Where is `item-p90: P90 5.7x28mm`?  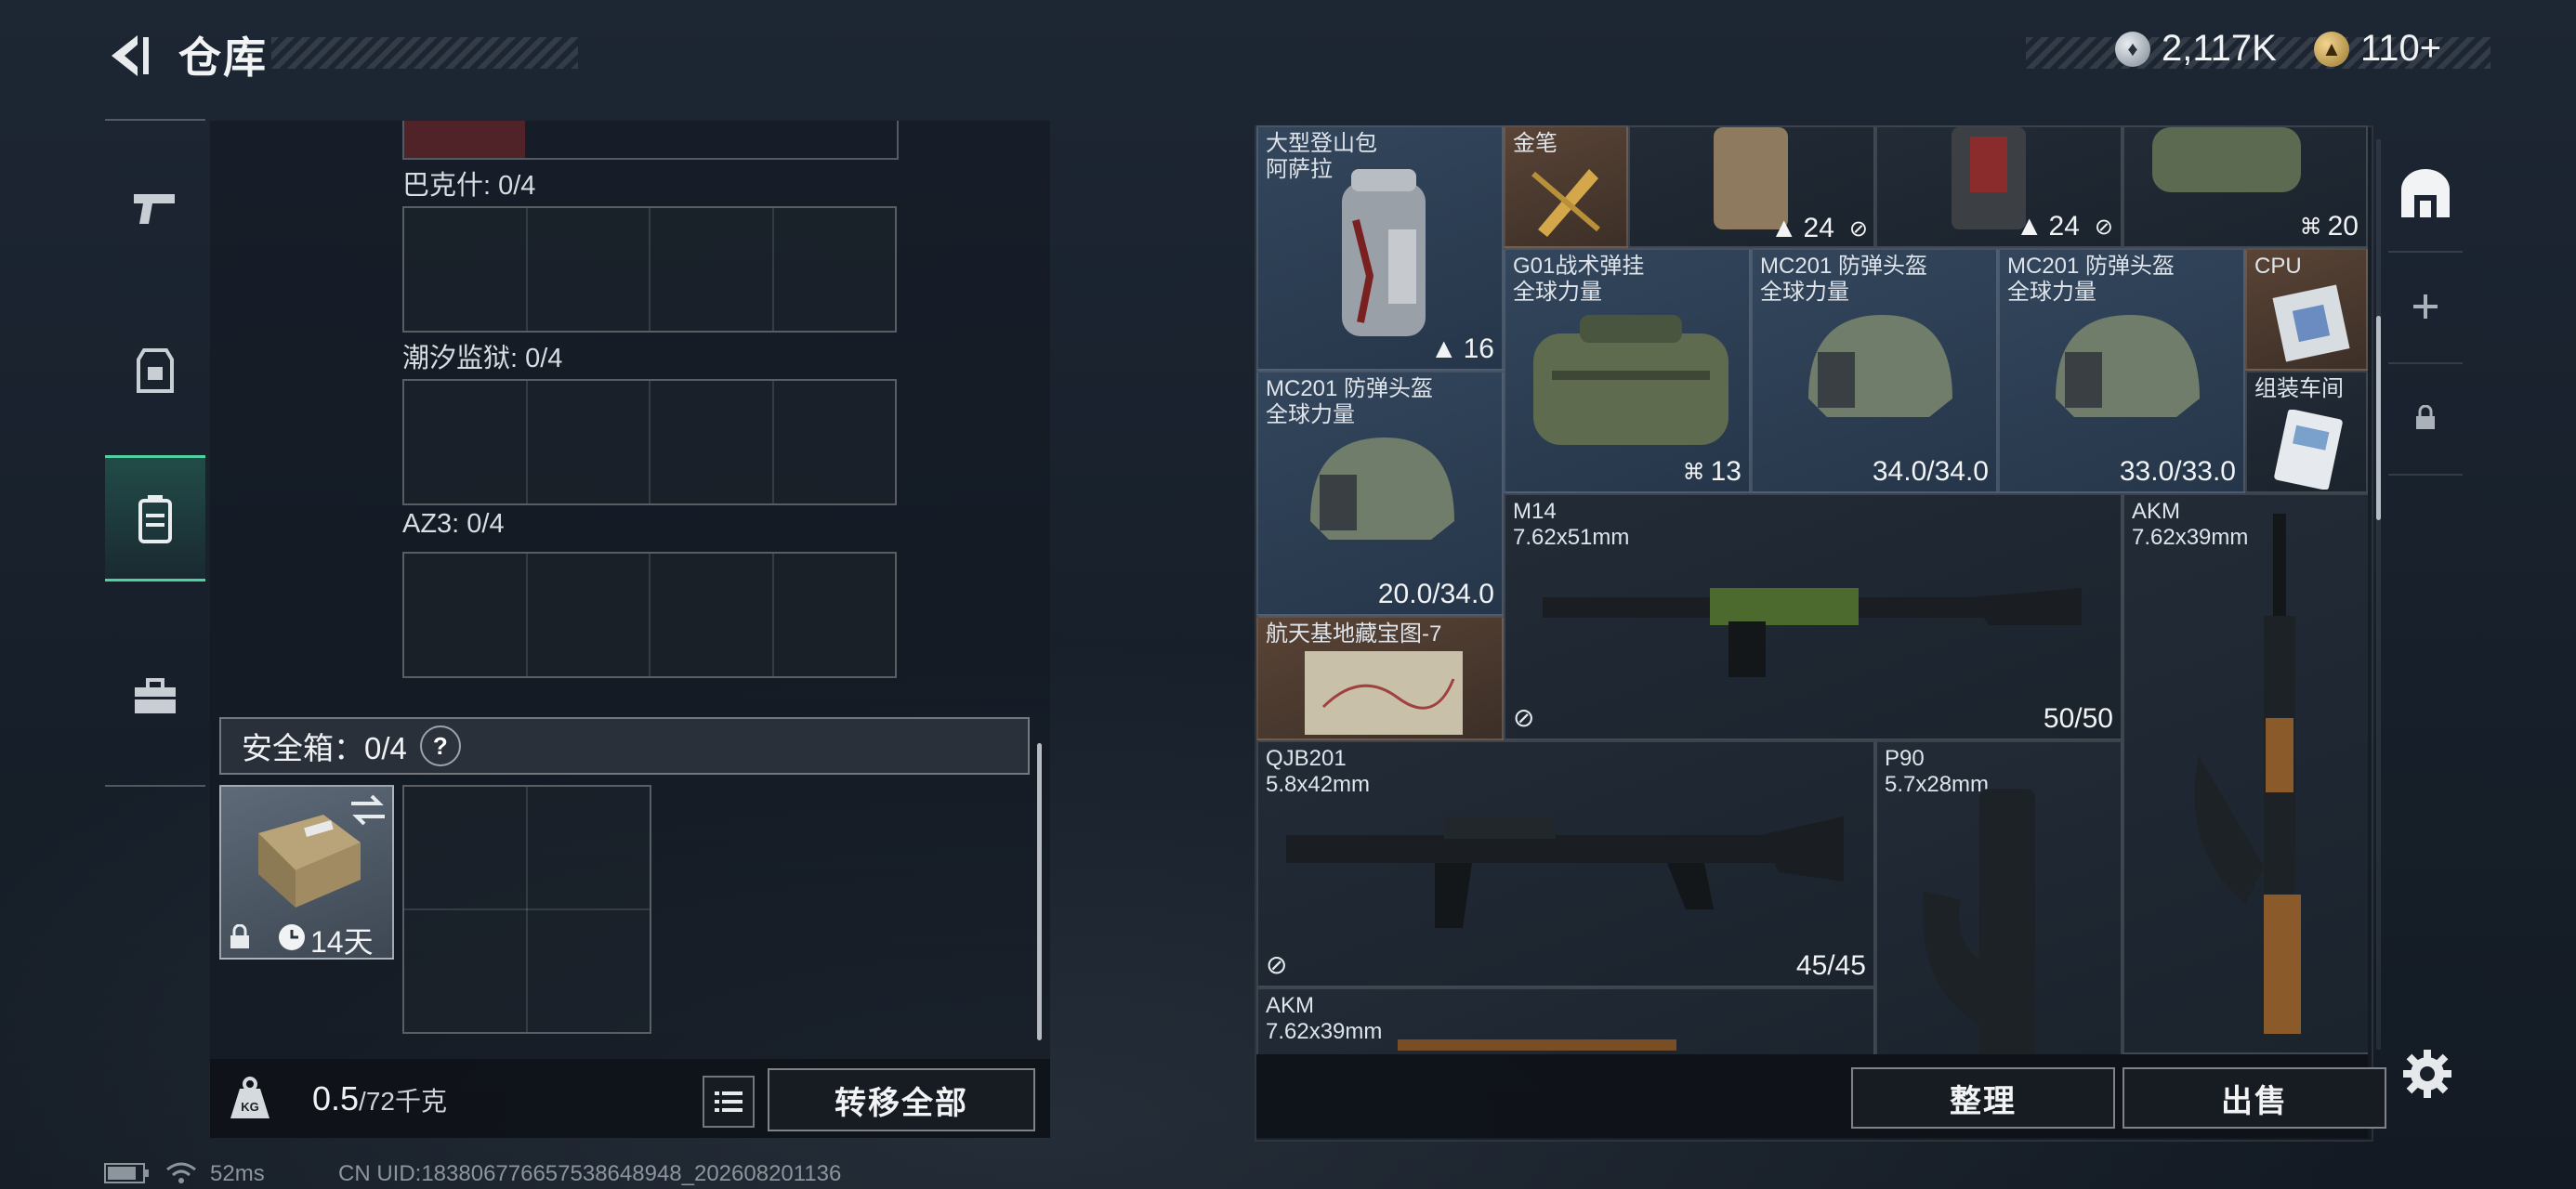
item-p90: P90 5.7x28mm is located at coordinates (1999, 897).